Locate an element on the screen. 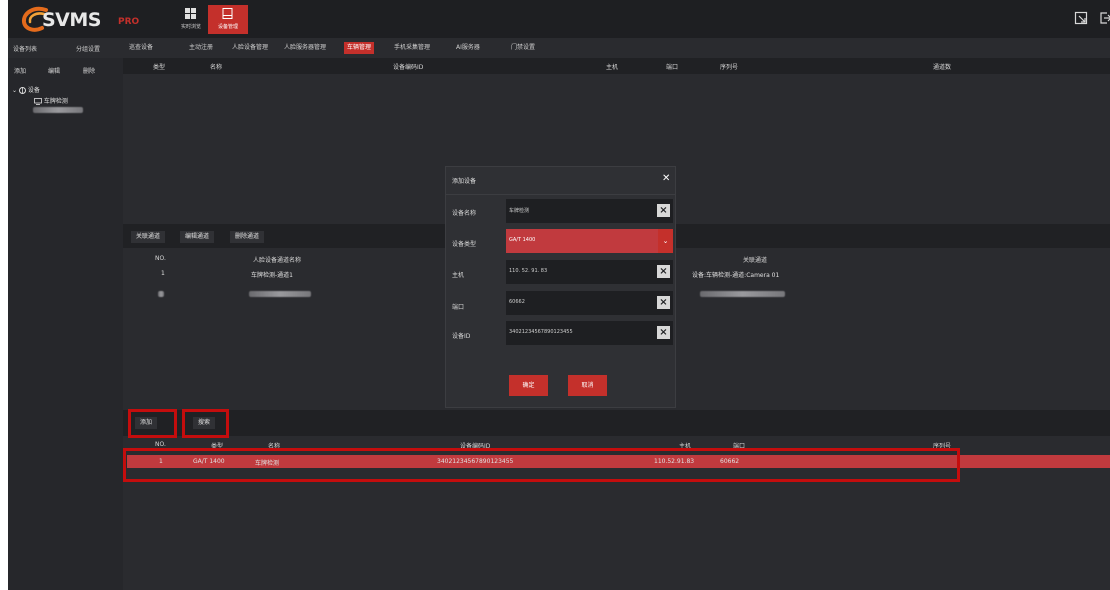  host-label: 主机 is located at coordinates (458, 275).